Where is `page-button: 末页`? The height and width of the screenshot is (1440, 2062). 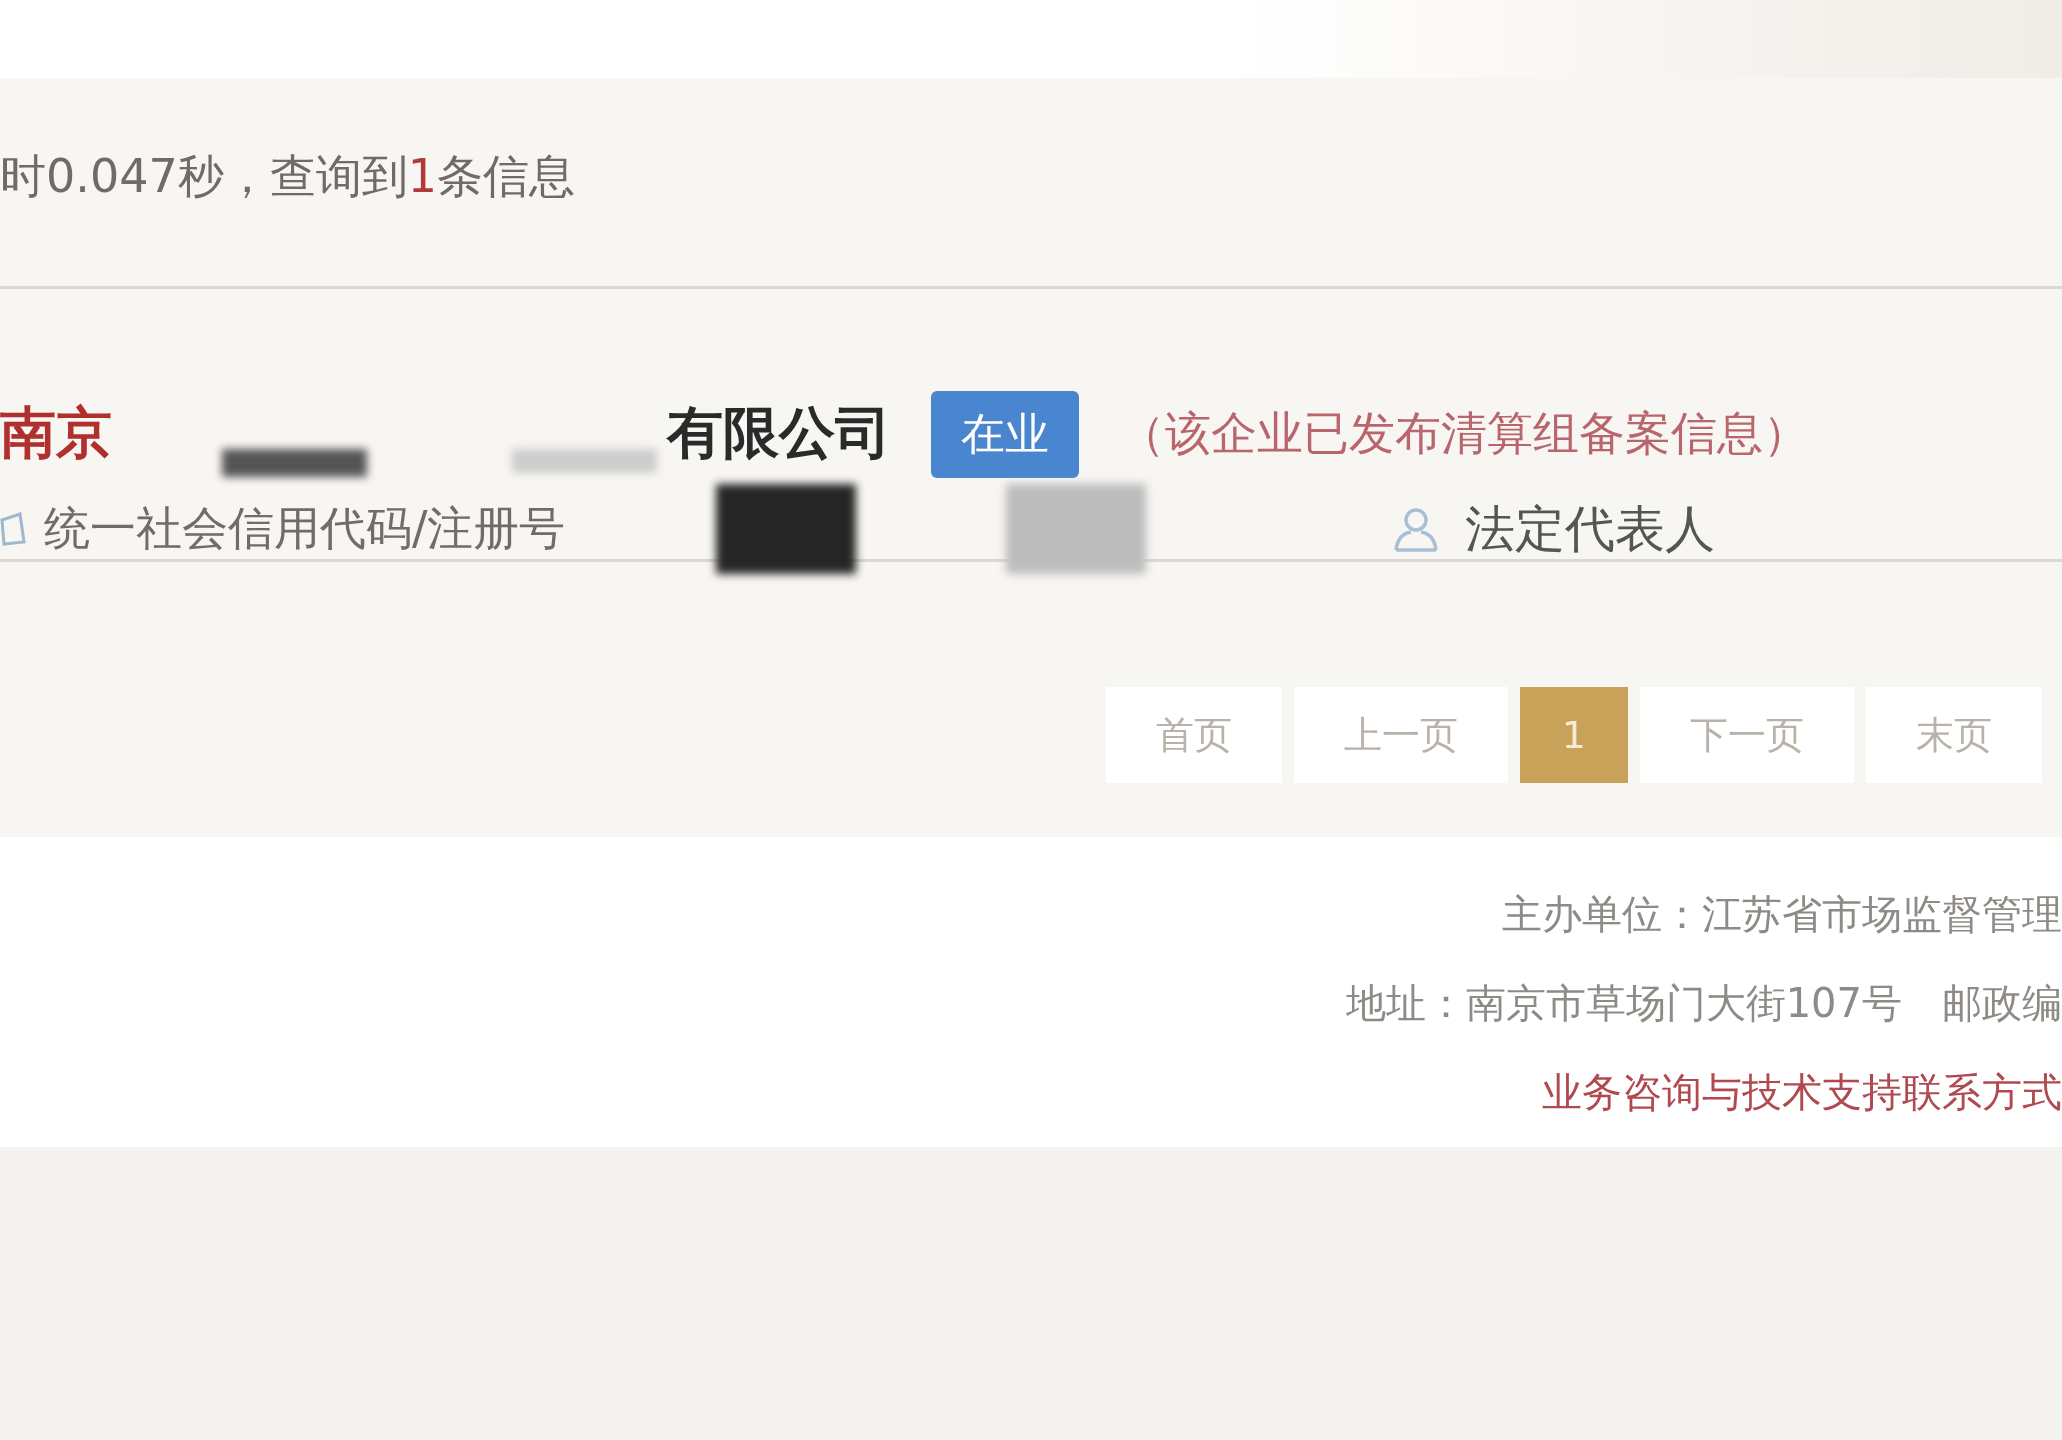
page-button: 末页 is located at coordinates (1954, 735).